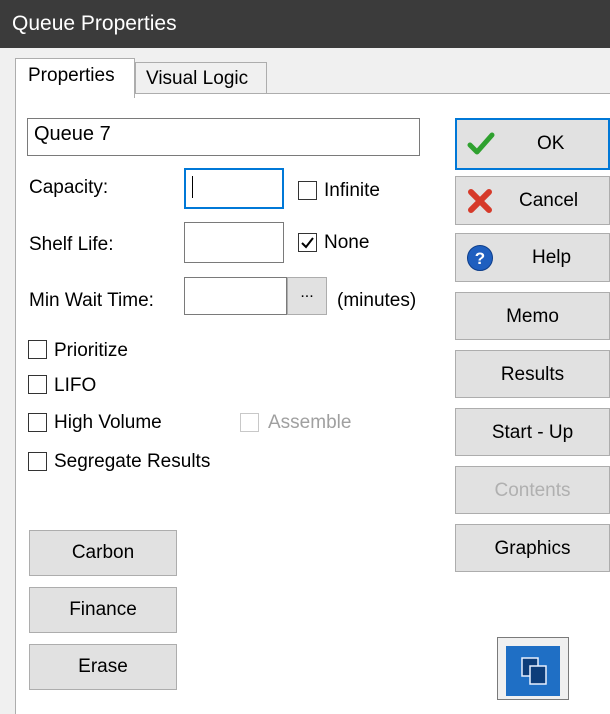 The image size is (610, 714). I want to click on assemble-checkbox, so click(249, 422).